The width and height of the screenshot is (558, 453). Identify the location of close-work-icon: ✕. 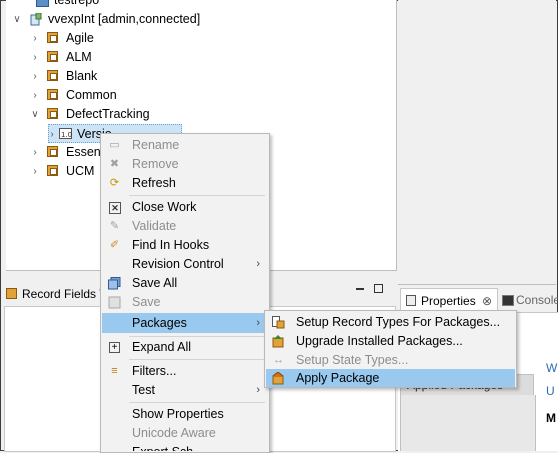
(115, 208).